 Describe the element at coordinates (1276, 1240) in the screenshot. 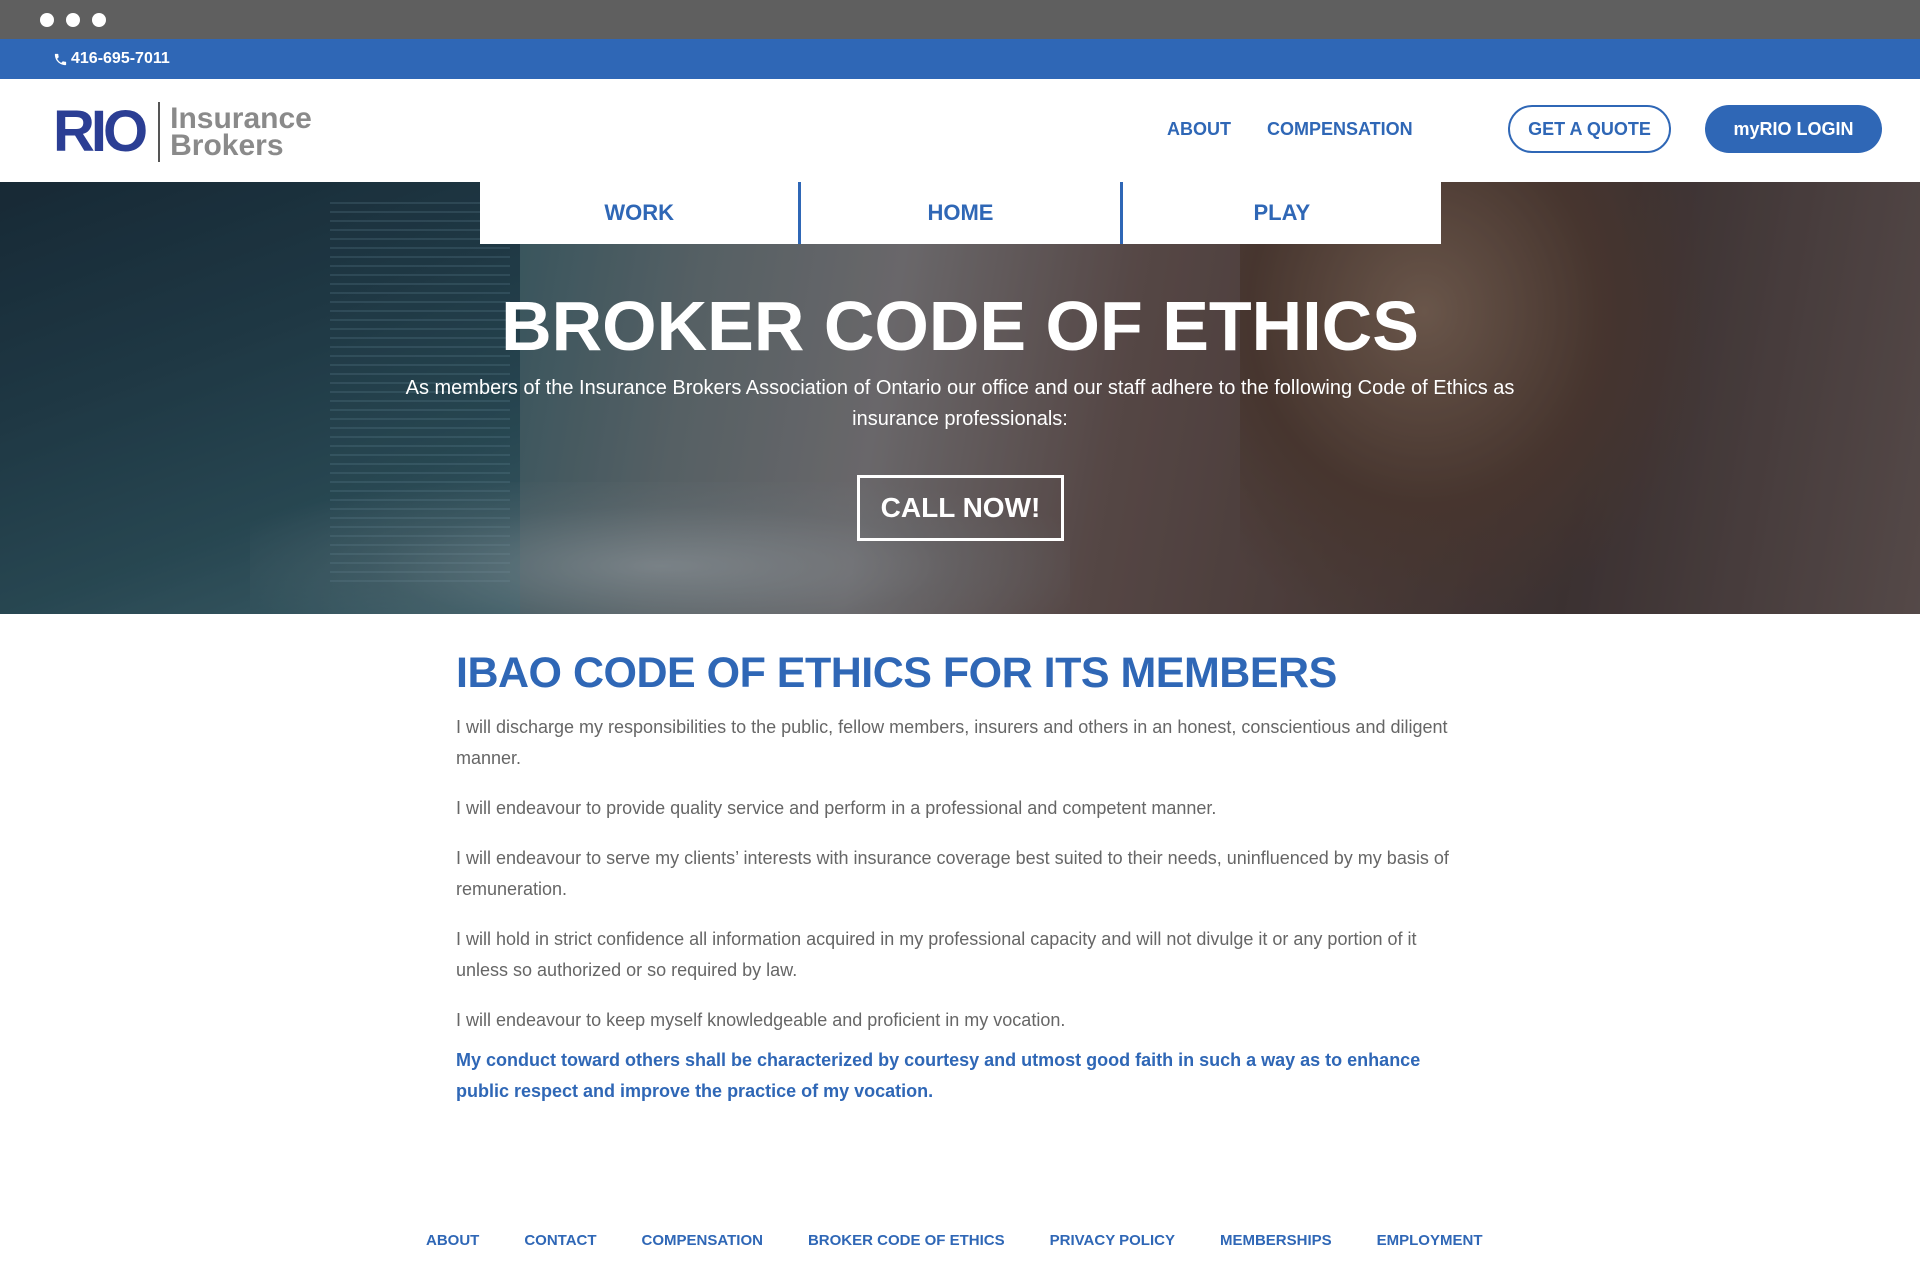

I see `footer-link-memberships: MEMBERSHIPS` at that location.